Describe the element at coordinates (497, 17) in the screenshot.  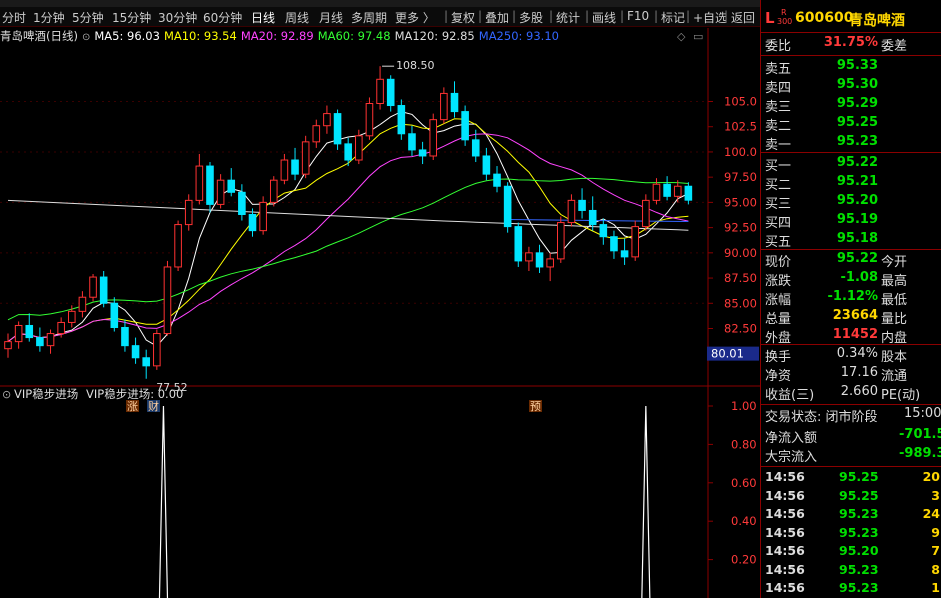
I see `toolbar-action-1: 叠加` at that location.